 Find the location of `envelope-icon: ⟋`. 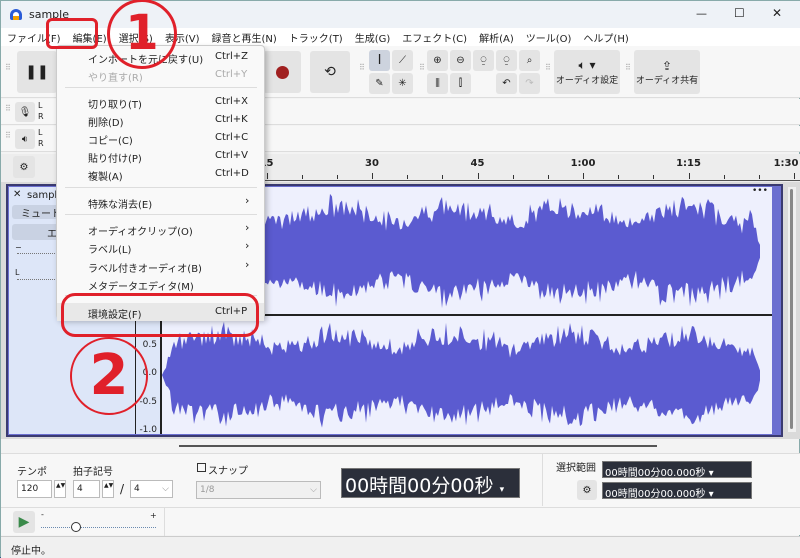

envelope-icon: ⟋ is located at coordinates (402, 60).